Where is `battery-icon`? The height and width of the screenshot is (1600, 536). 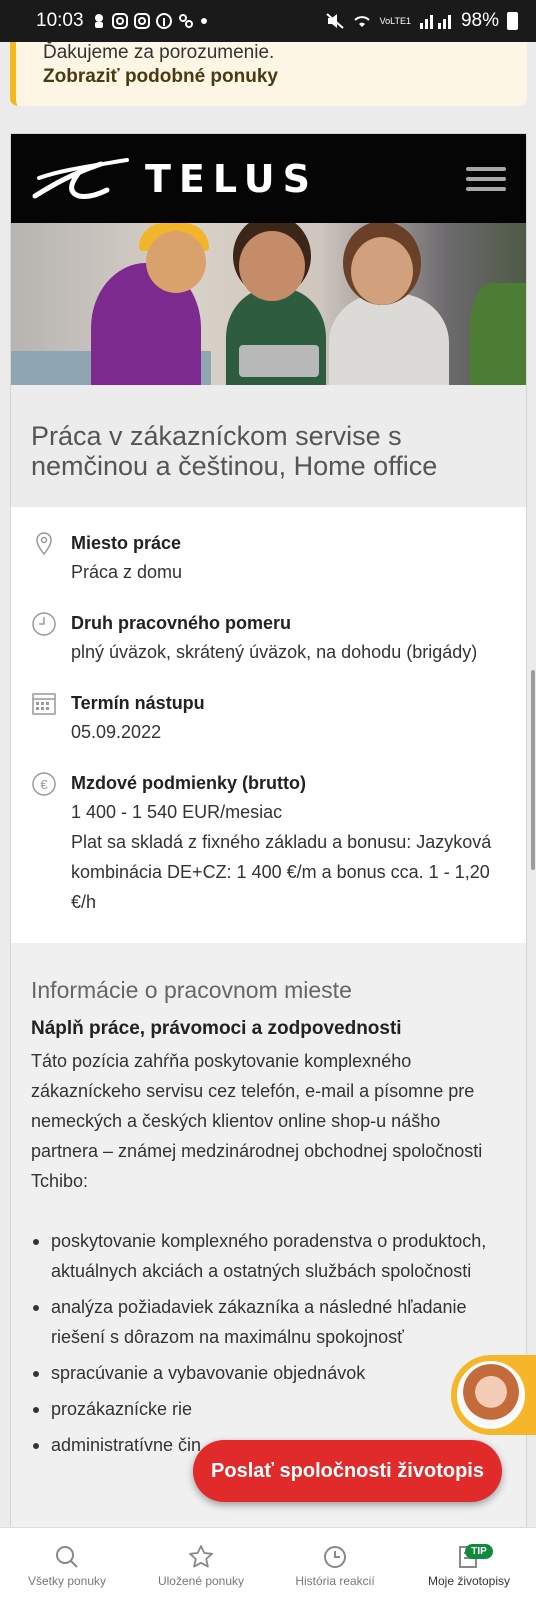
battery-icon is located at coordinates (512, 21).